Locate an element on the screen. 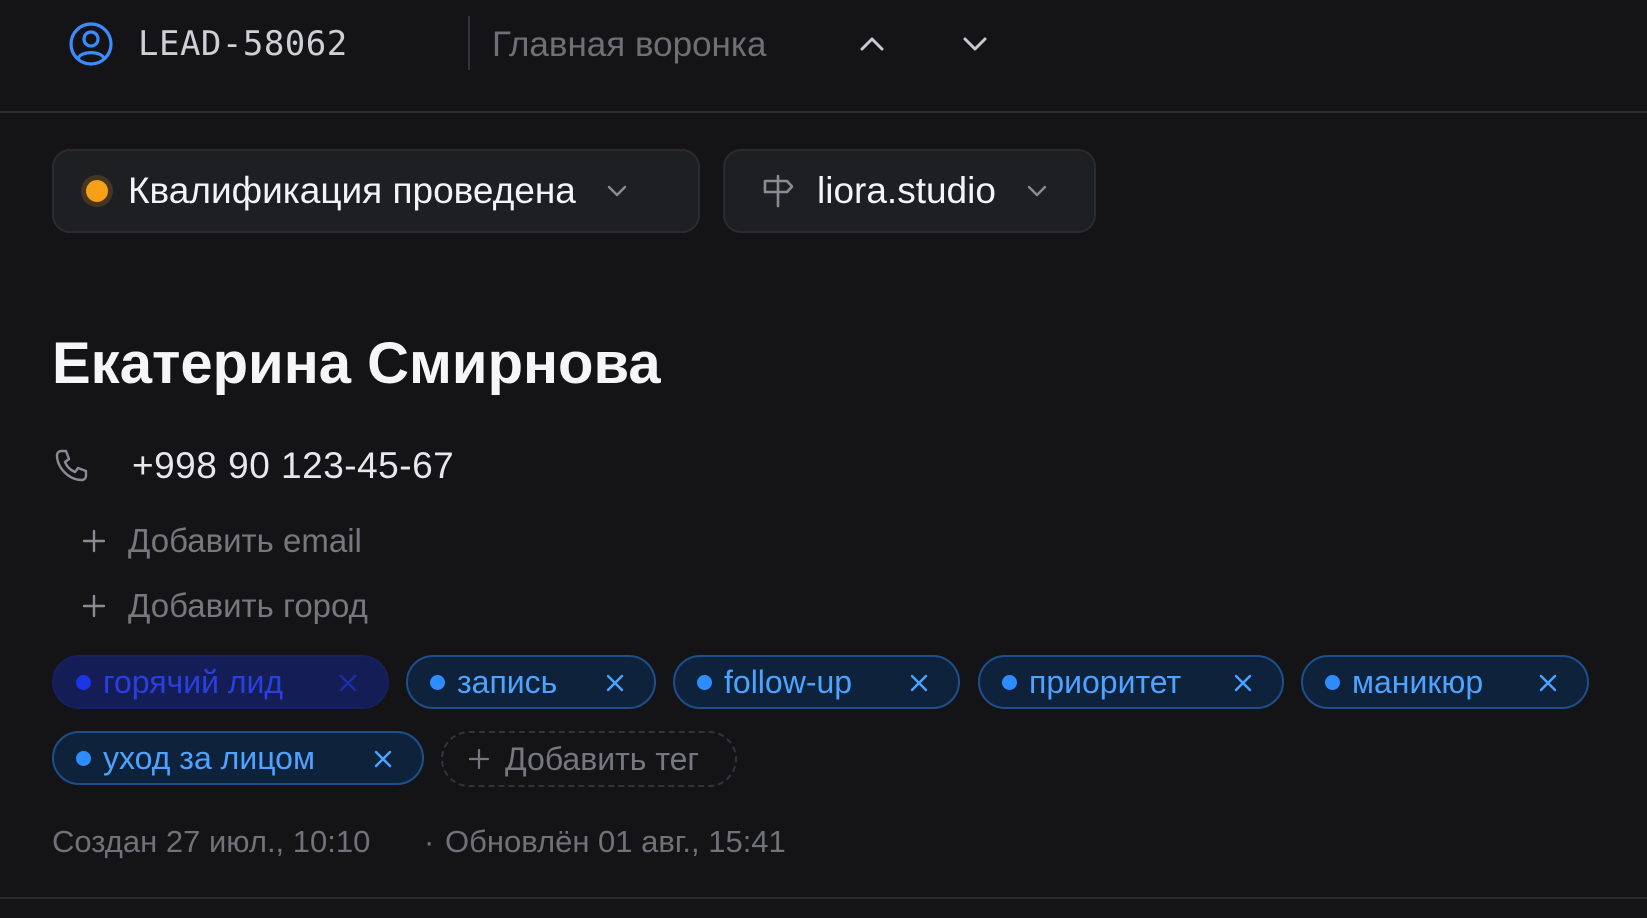  add-tag-button: Добавить тег is located at coordinates (589, 759).